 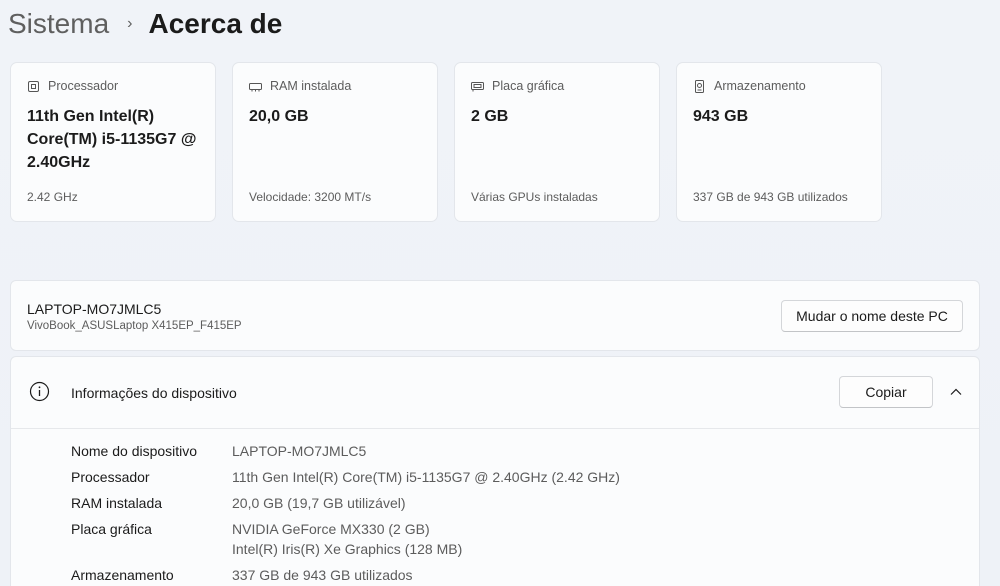 I want to click on storage-icon, so click(x=699, y=86).